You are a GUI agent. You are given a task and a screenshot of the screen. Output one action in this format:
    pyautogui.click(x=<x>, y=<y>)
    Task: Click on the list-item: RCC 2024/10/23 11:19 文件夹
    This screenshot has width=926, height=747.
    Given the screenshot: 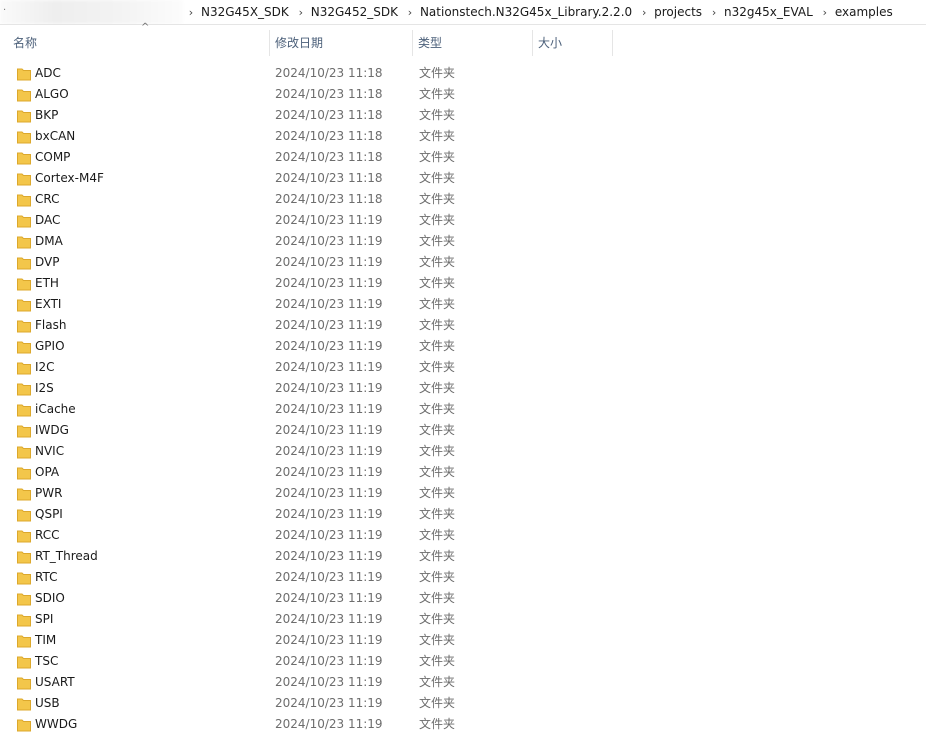 What is the action you would take?
    pyautogui.click(x=463, y=535)
    